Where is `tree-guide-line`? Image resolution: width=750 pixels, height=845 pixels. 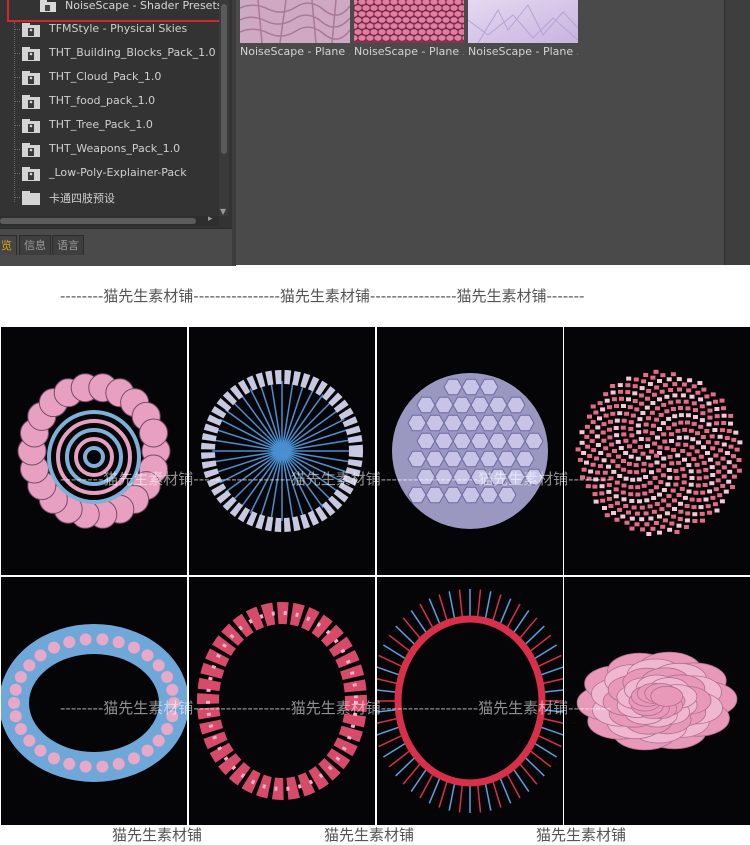
tree-guide-line is located at coordinates (14, 112).